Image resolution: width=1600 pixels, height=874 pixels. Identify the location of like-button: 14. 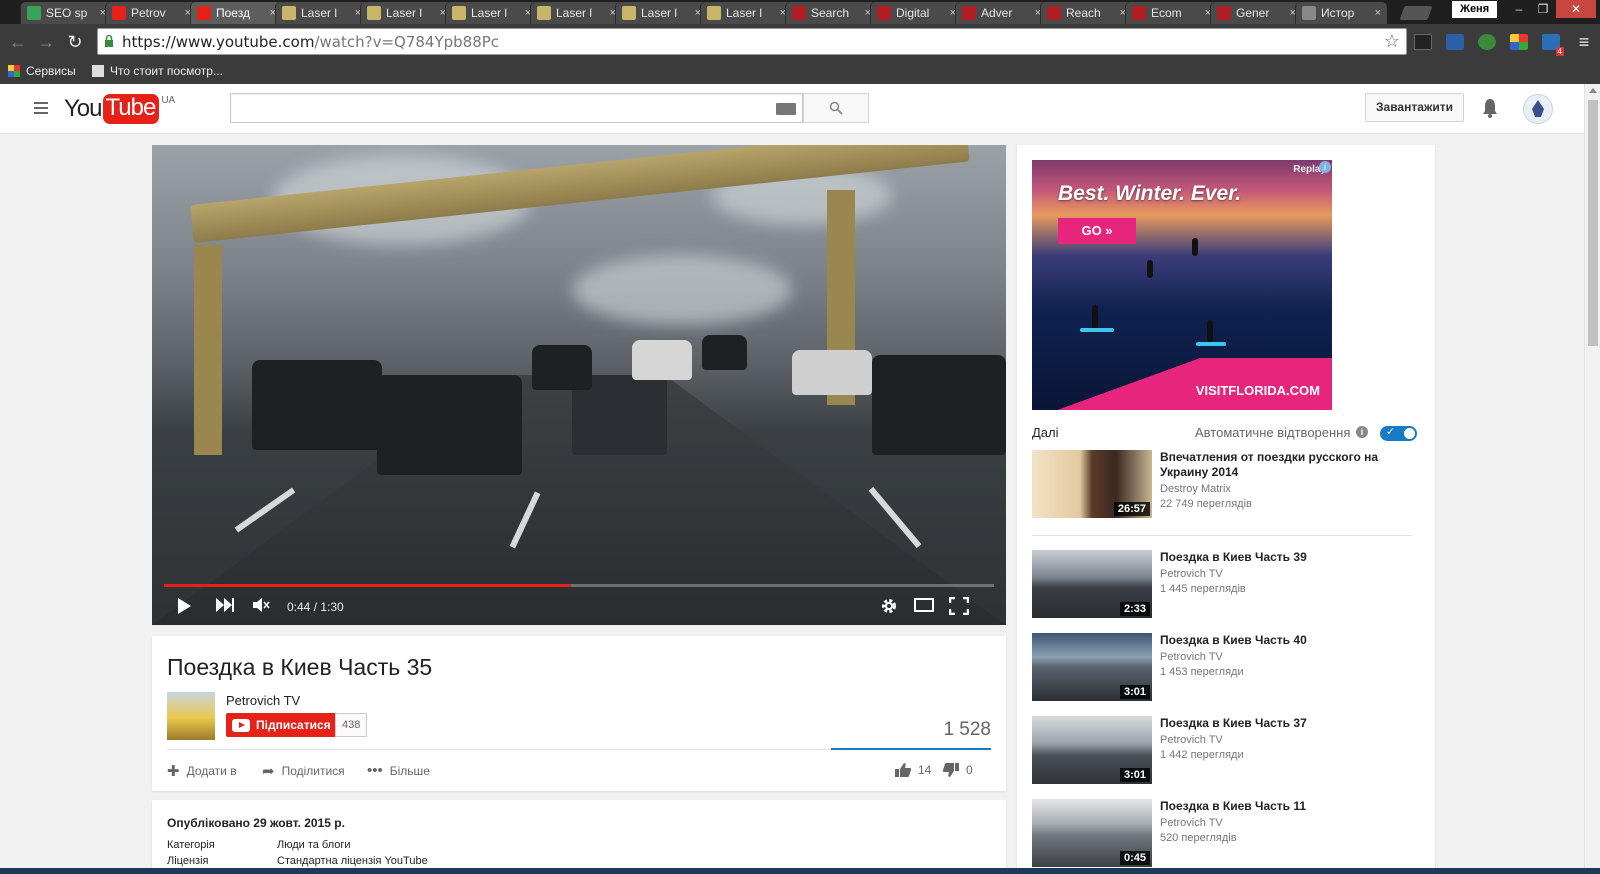
(912, 770).